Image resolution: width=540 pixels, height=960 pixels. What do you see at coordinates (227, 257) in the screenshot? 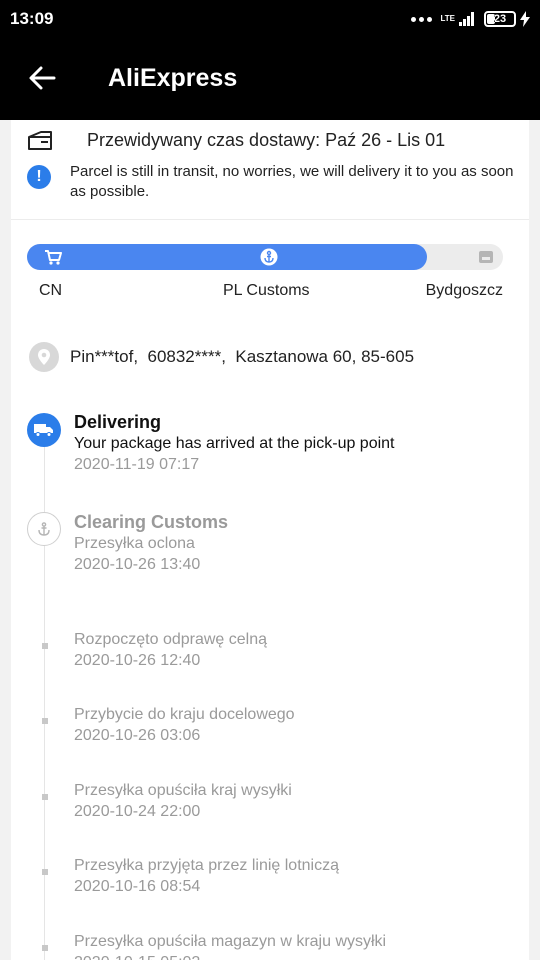
I see `progress-fill` at bounding box center [227, 257].